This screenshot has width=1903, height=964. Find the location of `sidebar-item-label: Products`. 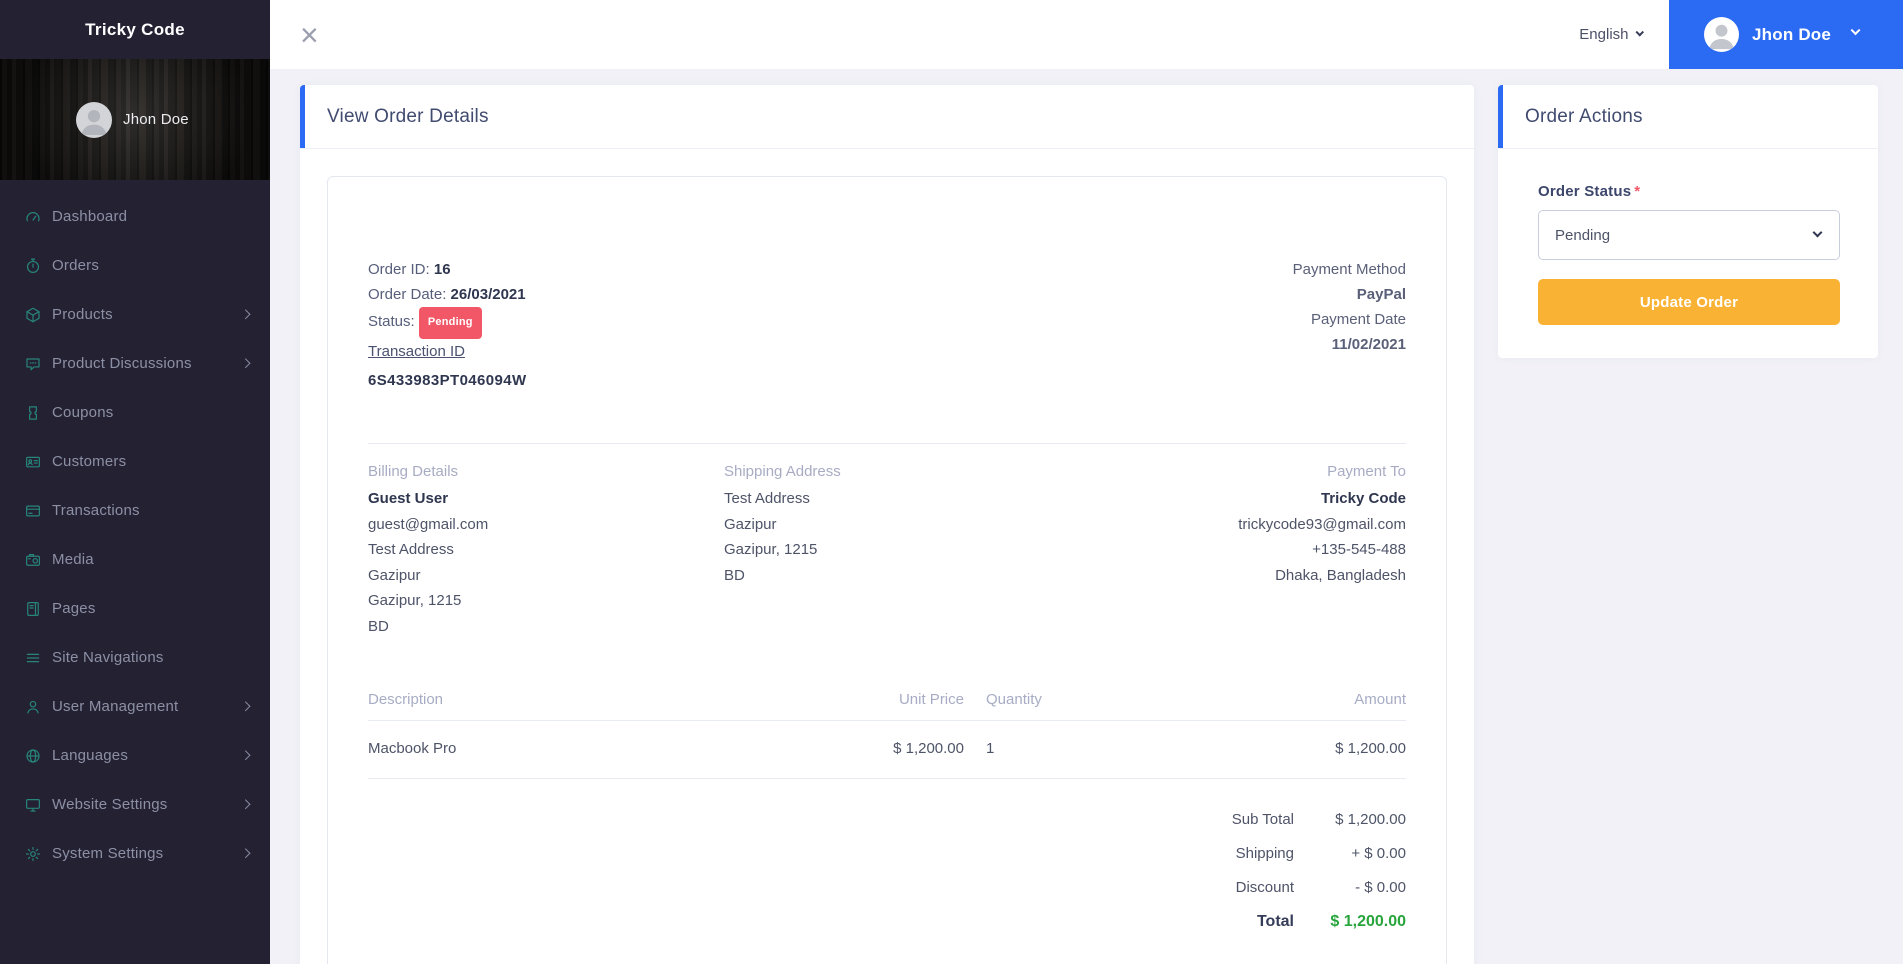

sidebar-item-label: Products is located at coordinates (82, 314).